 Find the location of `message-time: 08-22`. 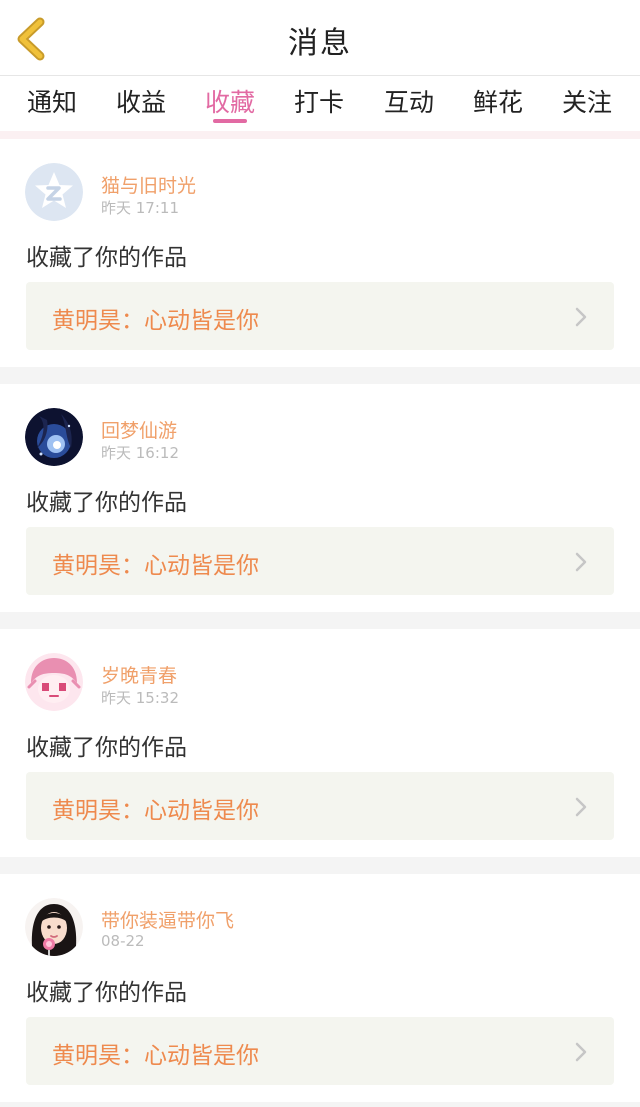

message-time: 08-22 is located at coordinates (123, 941).